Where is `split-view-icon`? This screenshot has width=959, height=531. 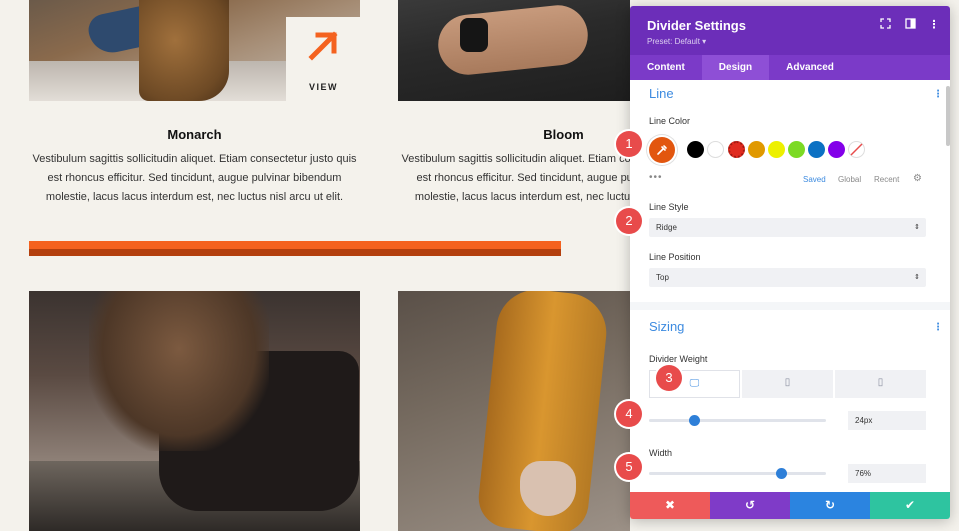
split-view-icon is located at coordinates (910, 25).